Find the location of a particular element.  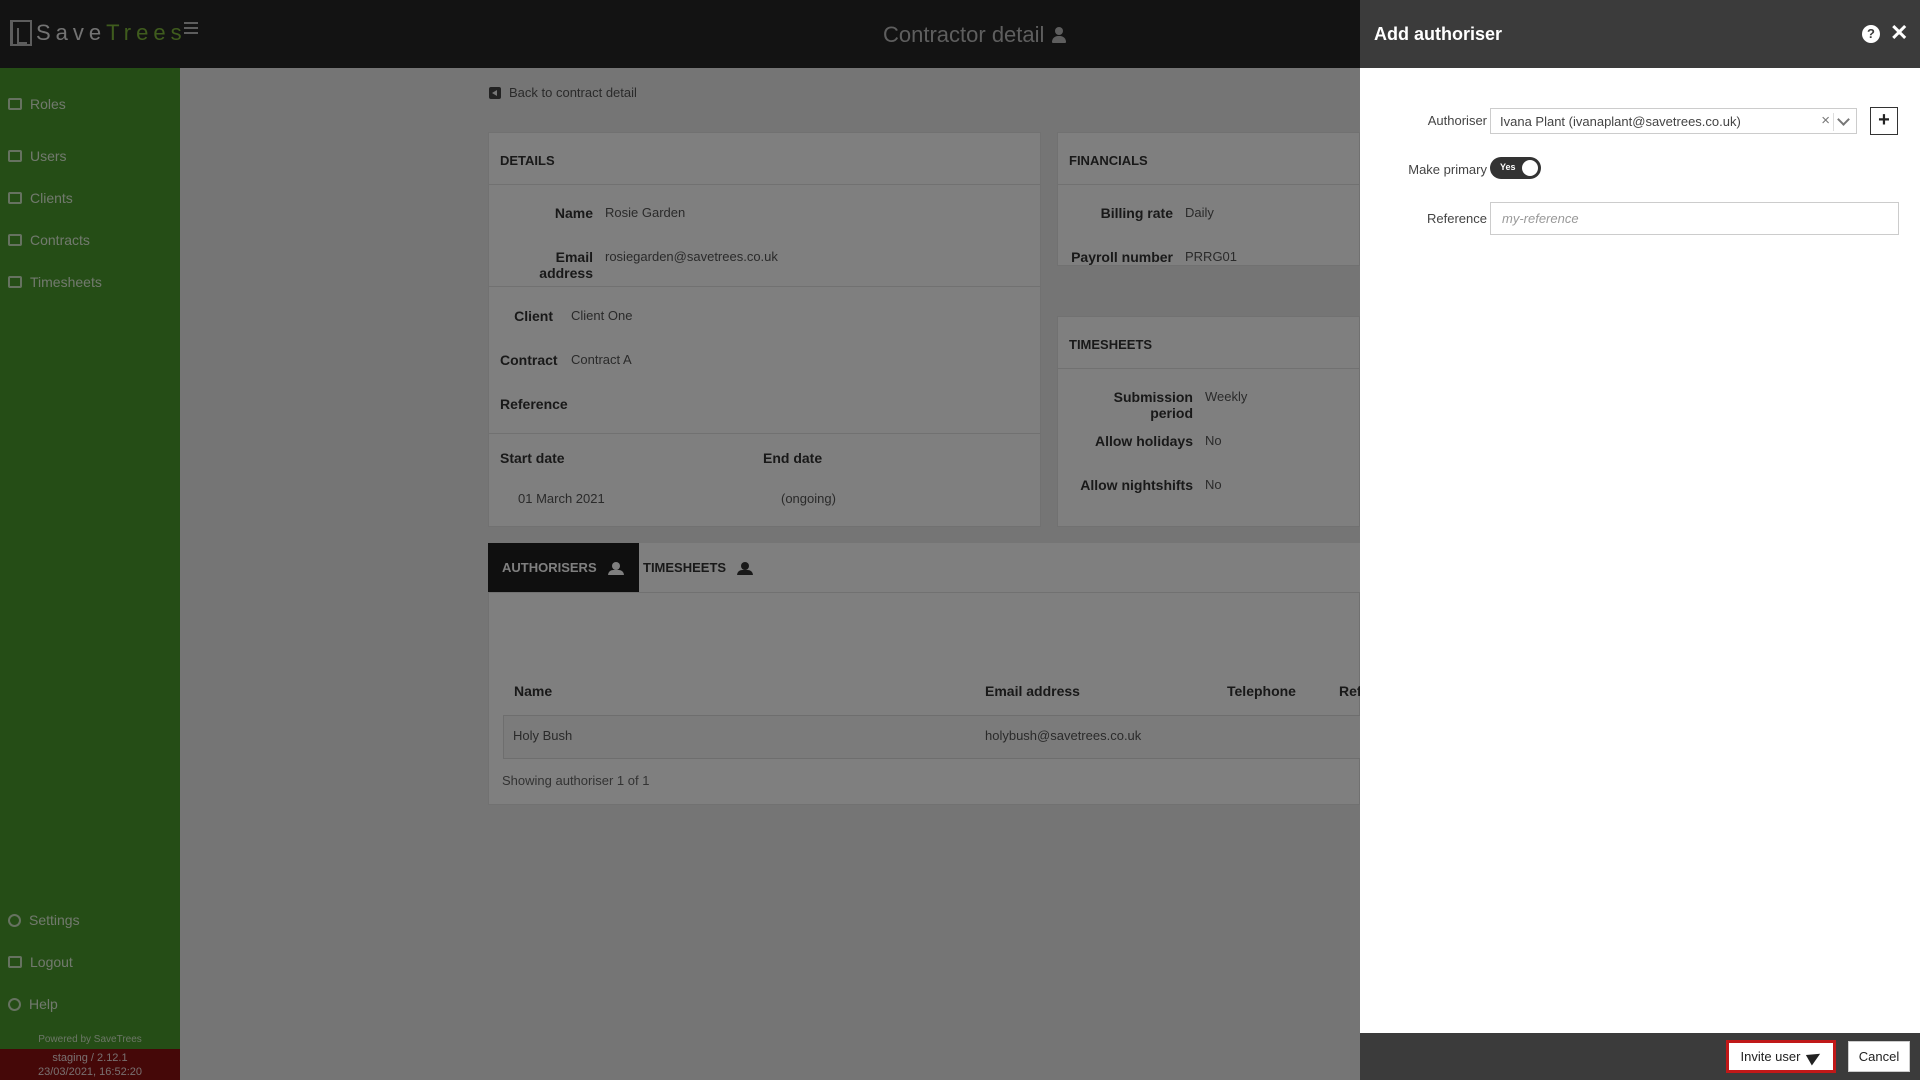

cancel-button: Cancel is located at coordinates (1879, 1056).